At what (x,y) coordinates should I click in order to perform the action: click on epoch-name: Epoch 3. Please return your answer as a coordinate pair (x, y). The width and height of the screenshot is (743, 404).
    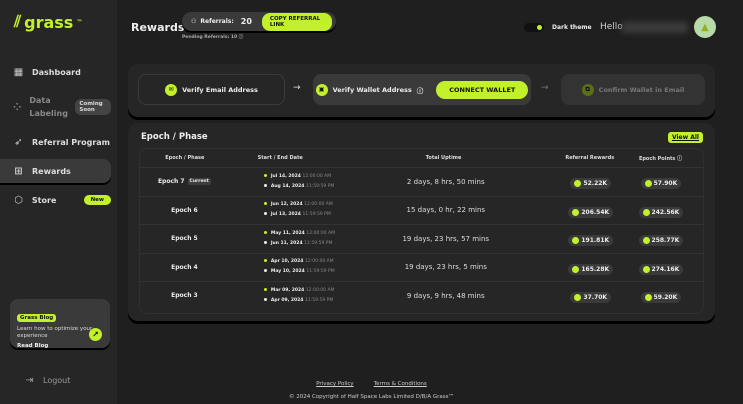
    Looking at the image, I should click on (184, 296).